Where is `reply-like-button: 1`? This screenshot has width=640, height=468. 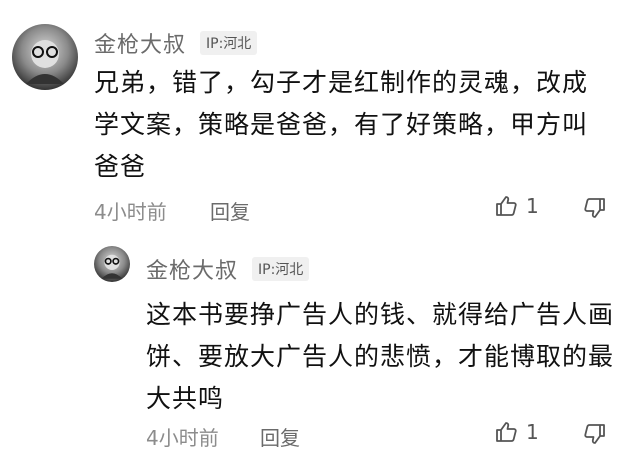
reply-like-button: 1 is located at coordinates (516, 432).